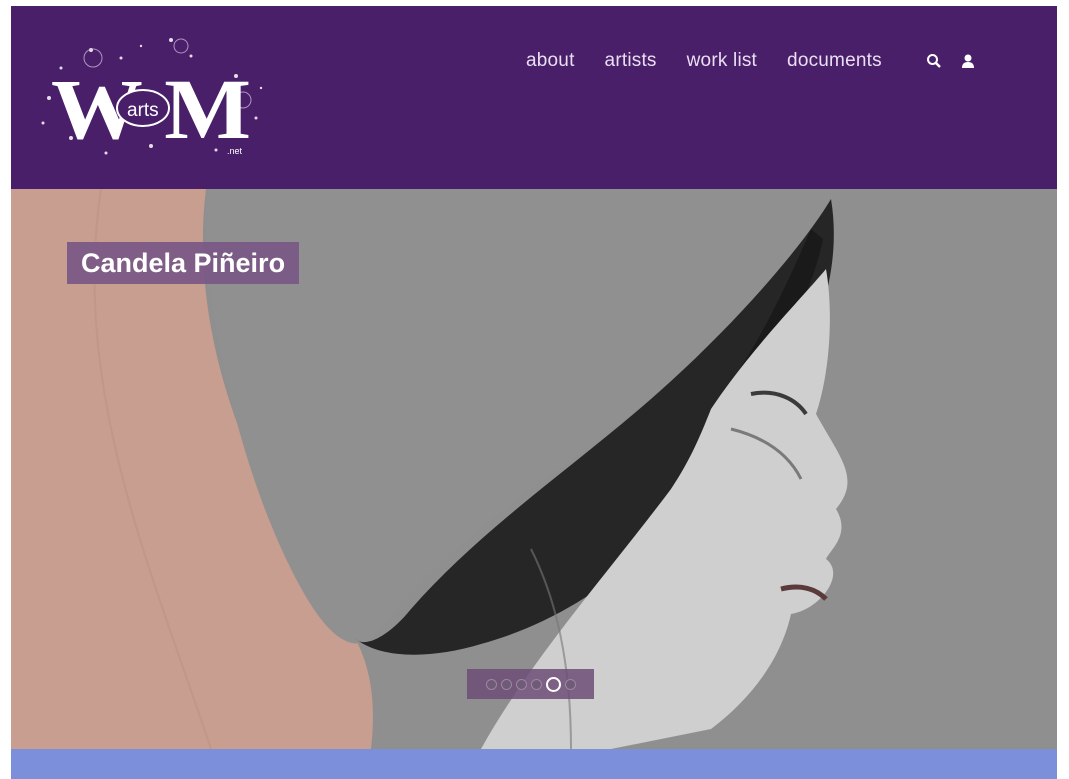 This screenshot has width=1069, height=779. Describe the element at coordinates (235, 151) in the screenshot. I see `logo-suffix: .net` at that location.